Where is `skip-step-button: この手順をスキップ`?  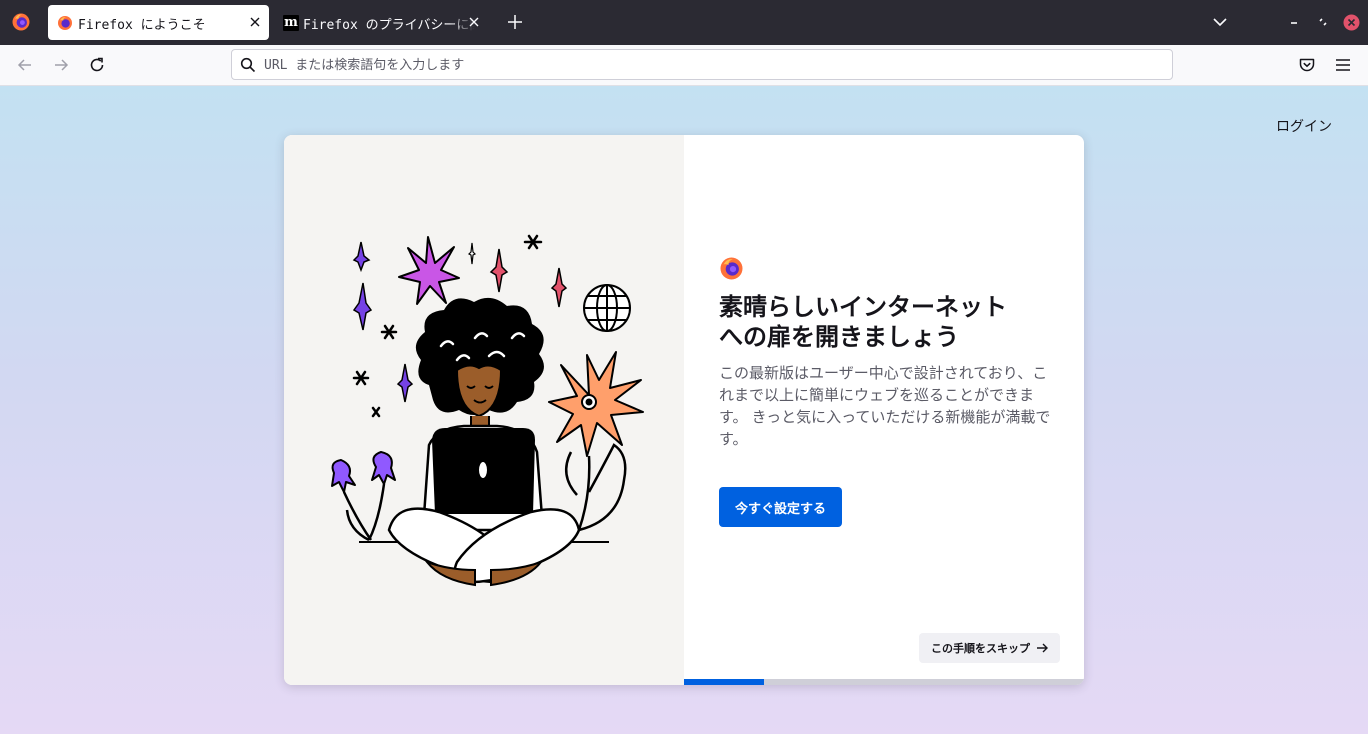
skip-step-button: この手順をスキップ is located at coordinates (989, 648).